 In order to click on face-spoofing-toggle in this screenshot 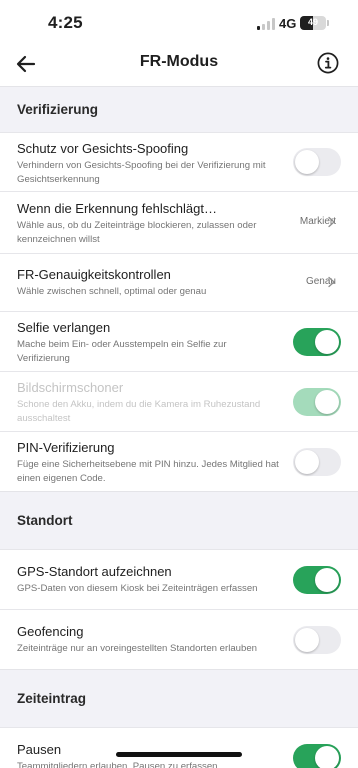, I will do `click(317, 162)`.